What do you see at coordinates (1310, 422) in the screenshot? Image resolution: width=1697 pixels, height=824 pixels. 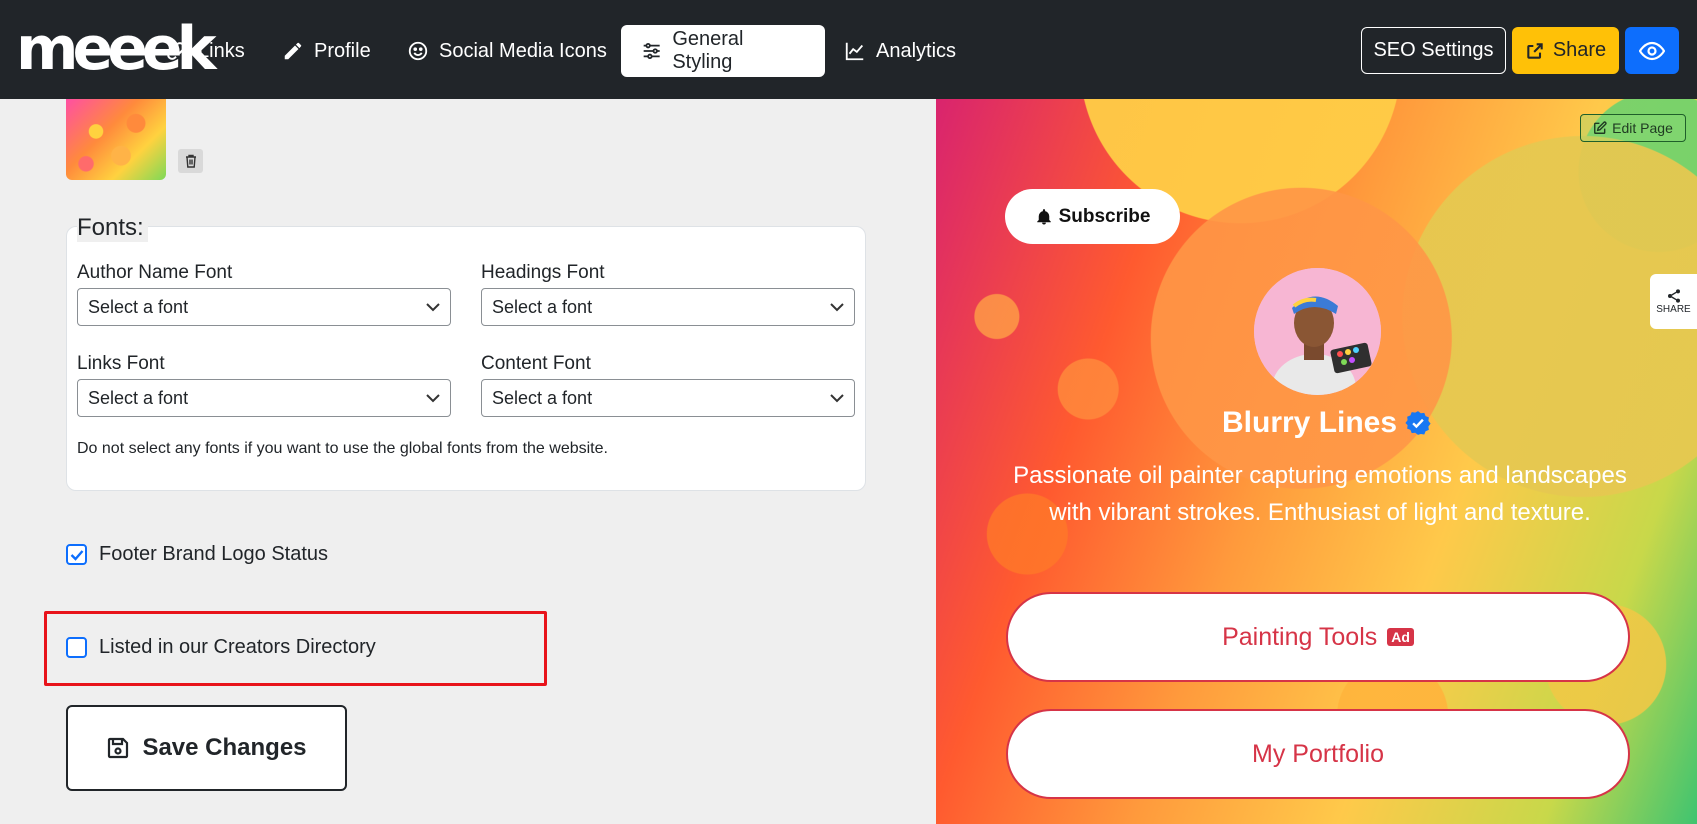 I see `author-name-text: Blurry Lines` at bounding box center [1310, 422].